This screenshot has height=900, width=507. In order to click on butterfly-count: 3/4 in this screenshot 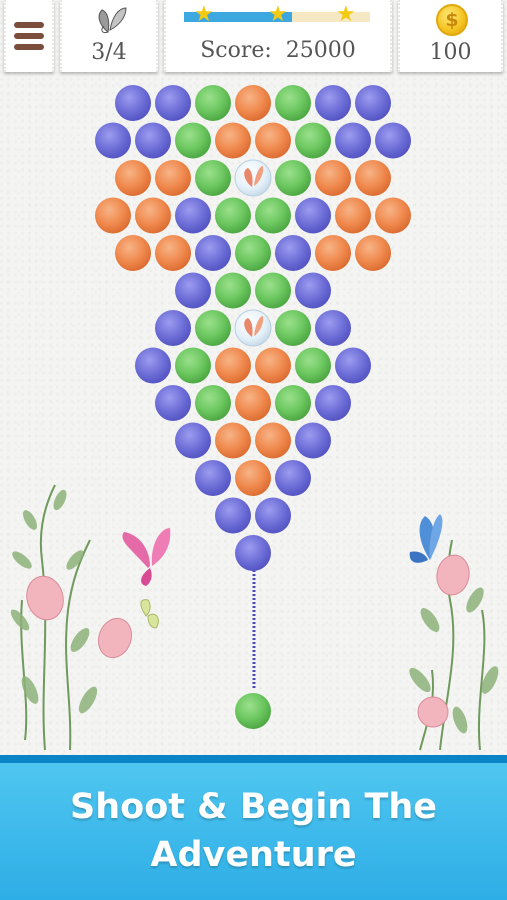, I will do `click(109, 52)`.